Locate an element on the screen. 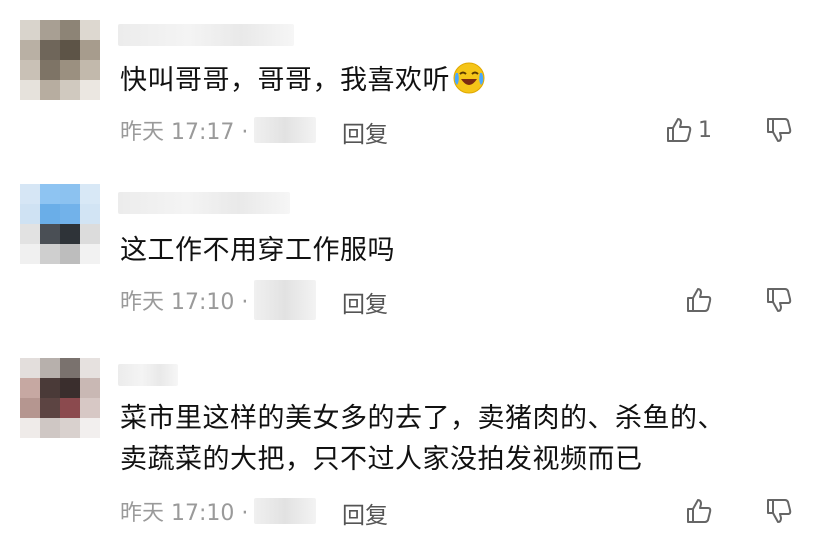  comment-text-line: 菜市里这样的美女多的去了，卖猪肉的、杀鱼的、 is located at coordinates (422, 418).